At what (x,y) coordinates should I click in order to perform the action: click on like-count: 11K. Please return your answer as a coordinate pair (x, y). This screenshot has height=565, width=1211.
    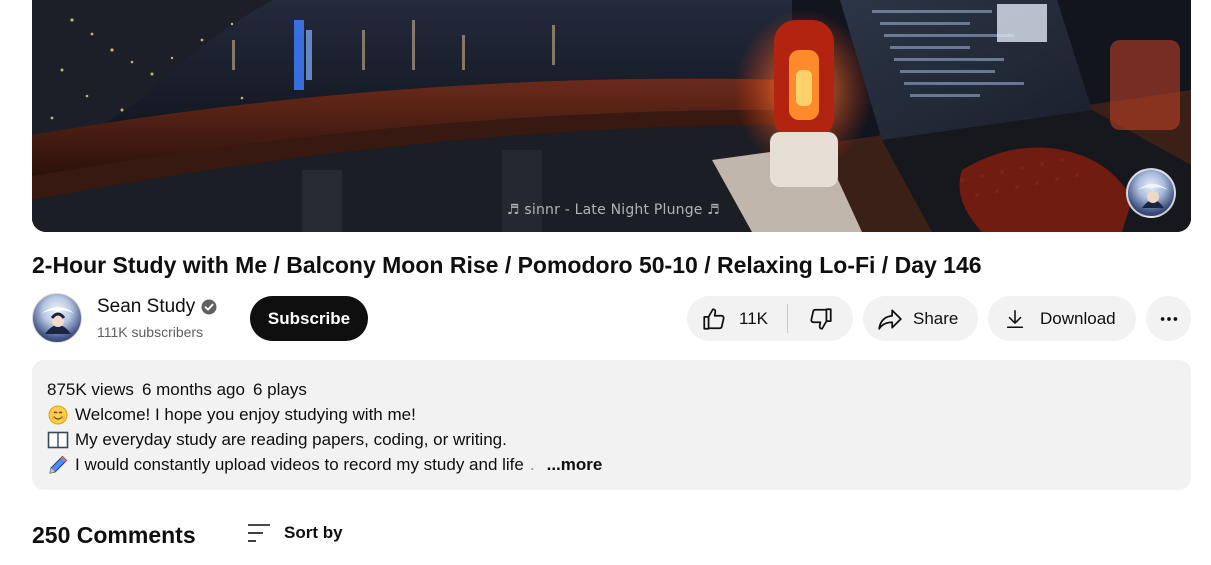
    Looking at the image, I should click on (753, 318).